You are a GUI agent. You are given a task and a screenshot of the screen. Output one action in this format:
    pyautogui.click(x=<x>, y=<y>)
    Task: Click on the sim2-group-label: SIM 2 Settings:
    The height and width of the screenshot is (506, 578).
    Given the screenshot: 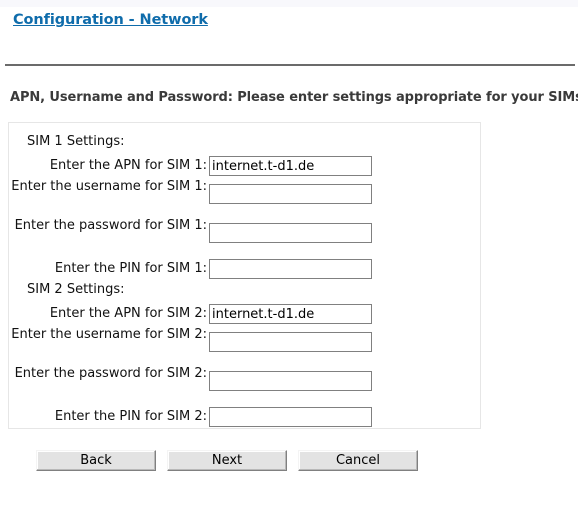 What is the action you would take?
    pyautogui.click(x=76, y=289)
    